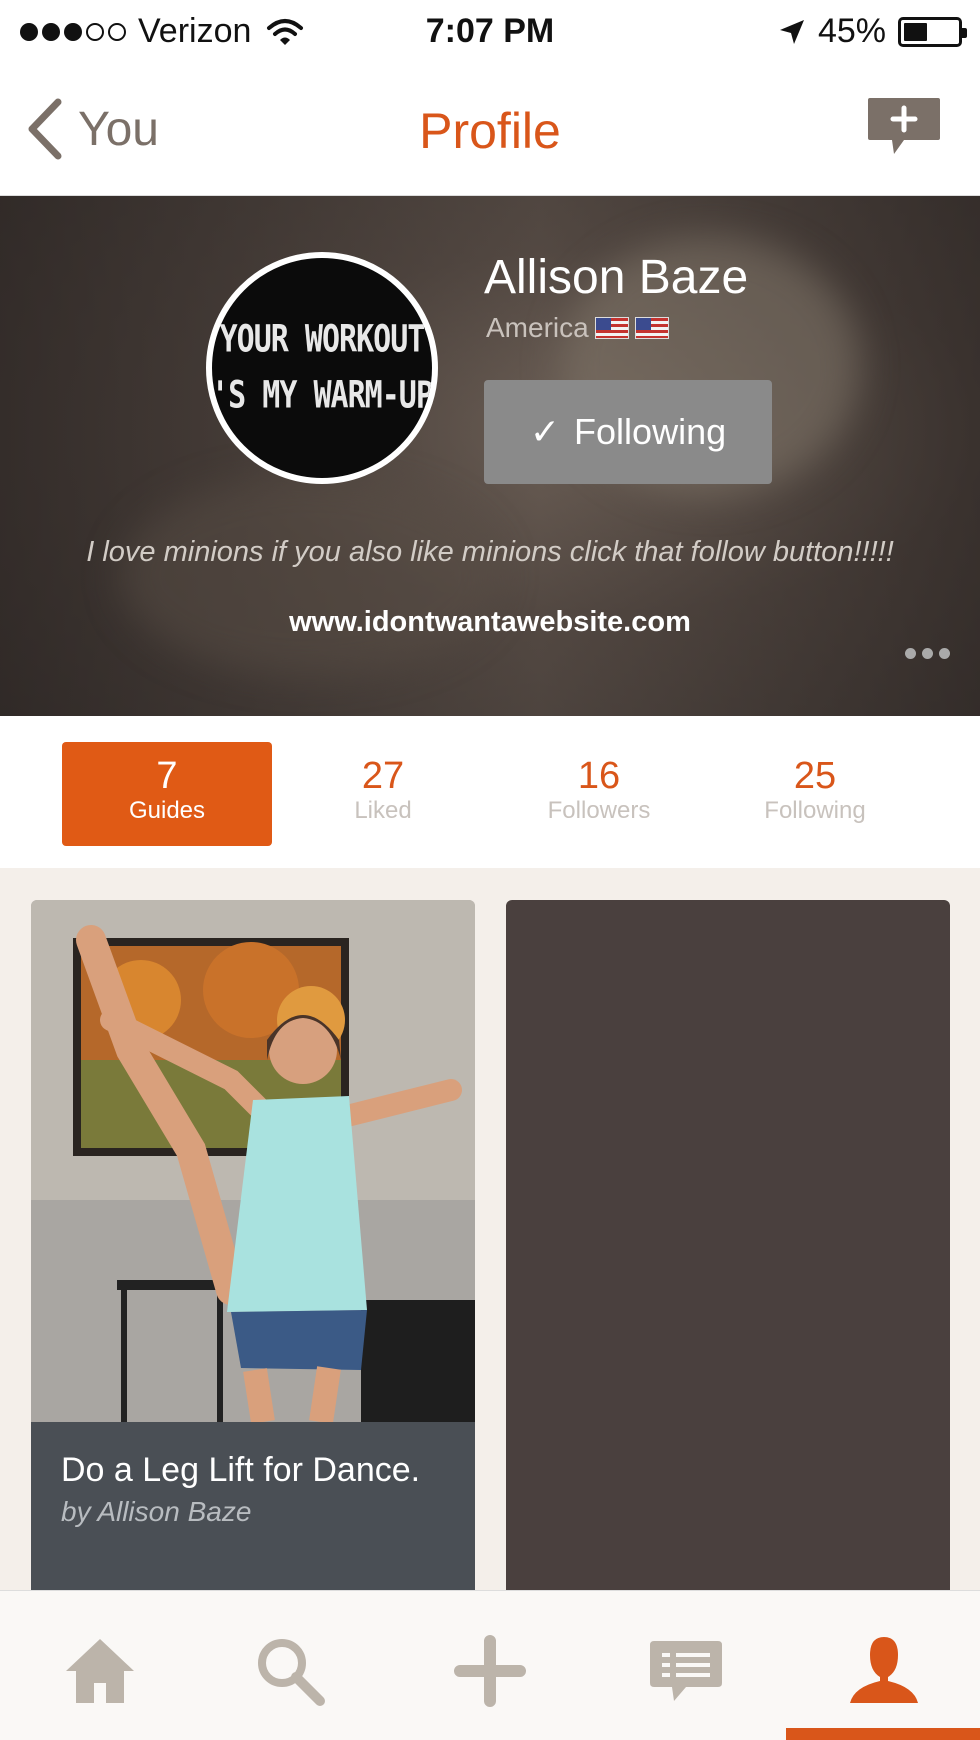  What do you see at coordinates (815, 810) in the screenshot?
I see `stat-label: Following` at bounding box center [815, 810].